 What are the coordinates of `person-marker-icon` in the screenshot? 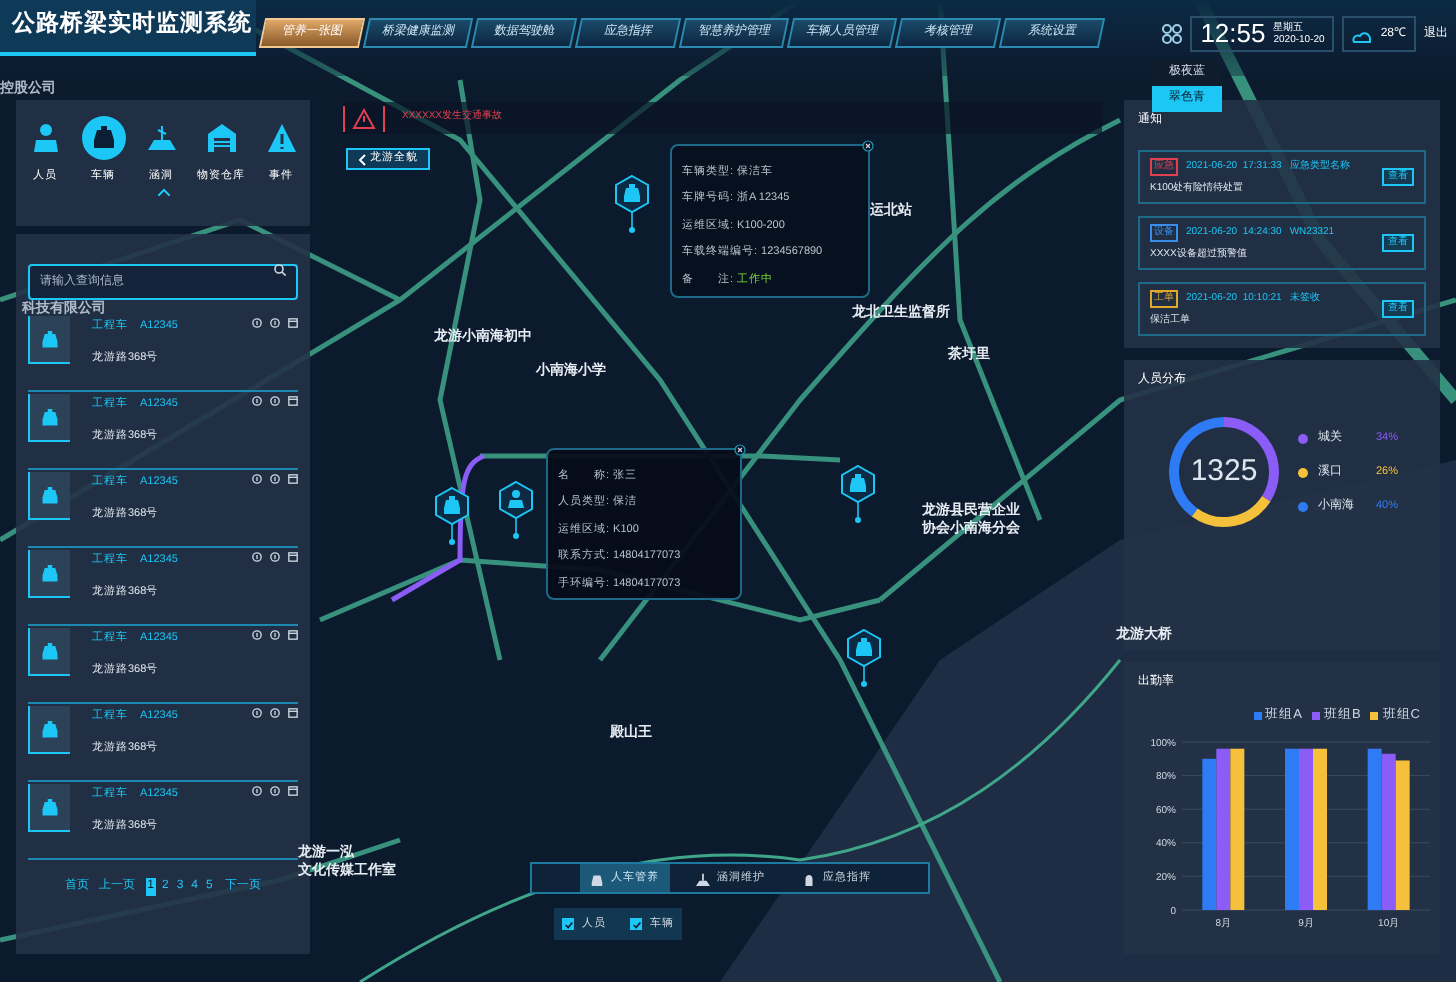 It's located at (516, 509).